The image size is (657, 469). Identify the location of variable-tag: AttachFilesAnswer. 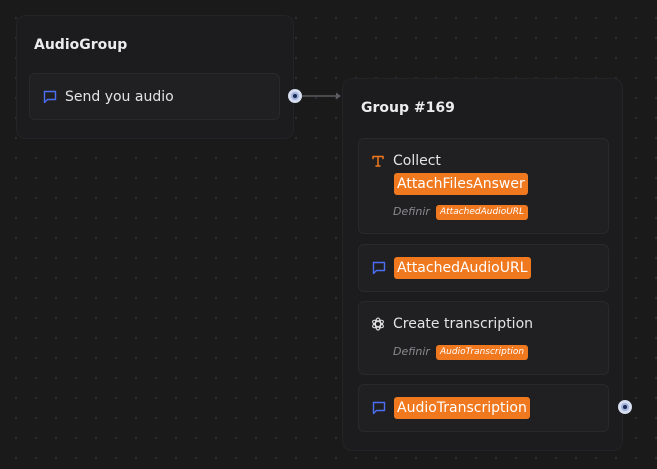
(461, 184).